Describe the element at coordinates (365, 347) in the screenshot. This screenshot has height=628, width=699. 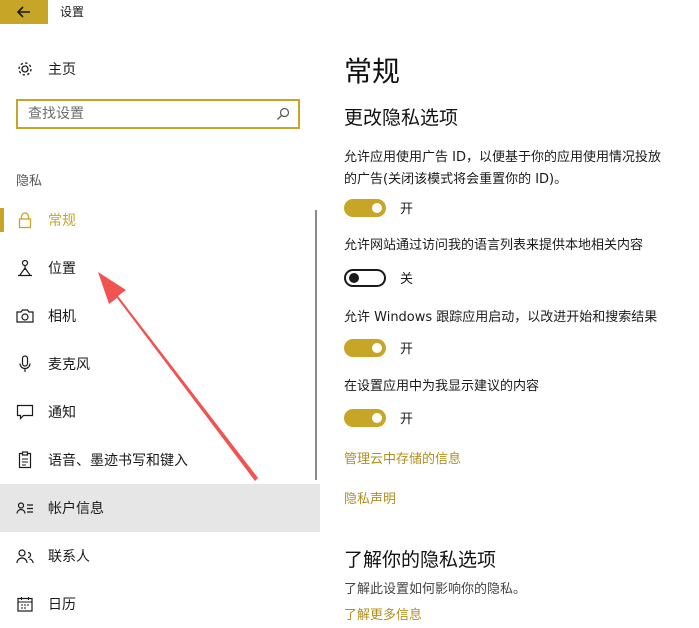
I see `app-launch-tracking-toggle` at that location.